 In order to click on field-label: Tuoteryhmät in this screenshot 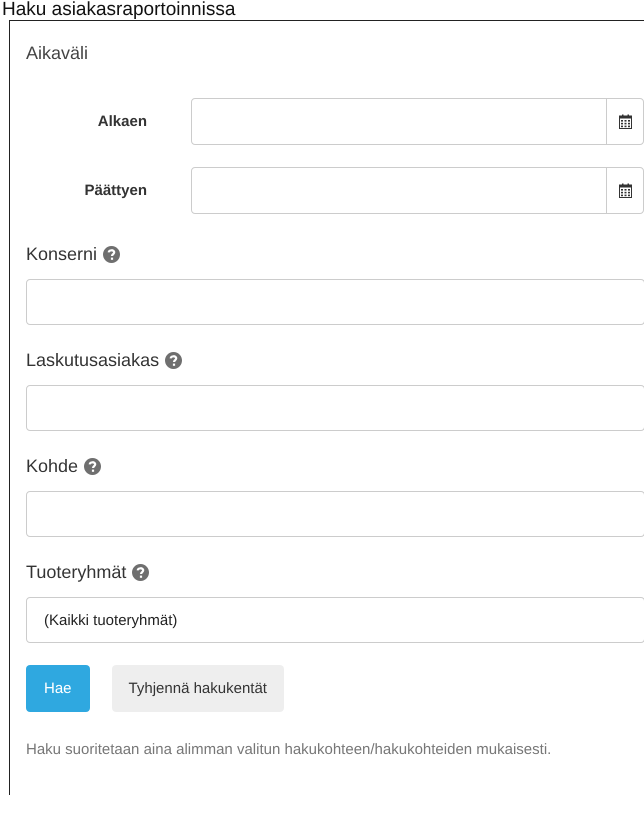, I will do `click(76, 572)`.